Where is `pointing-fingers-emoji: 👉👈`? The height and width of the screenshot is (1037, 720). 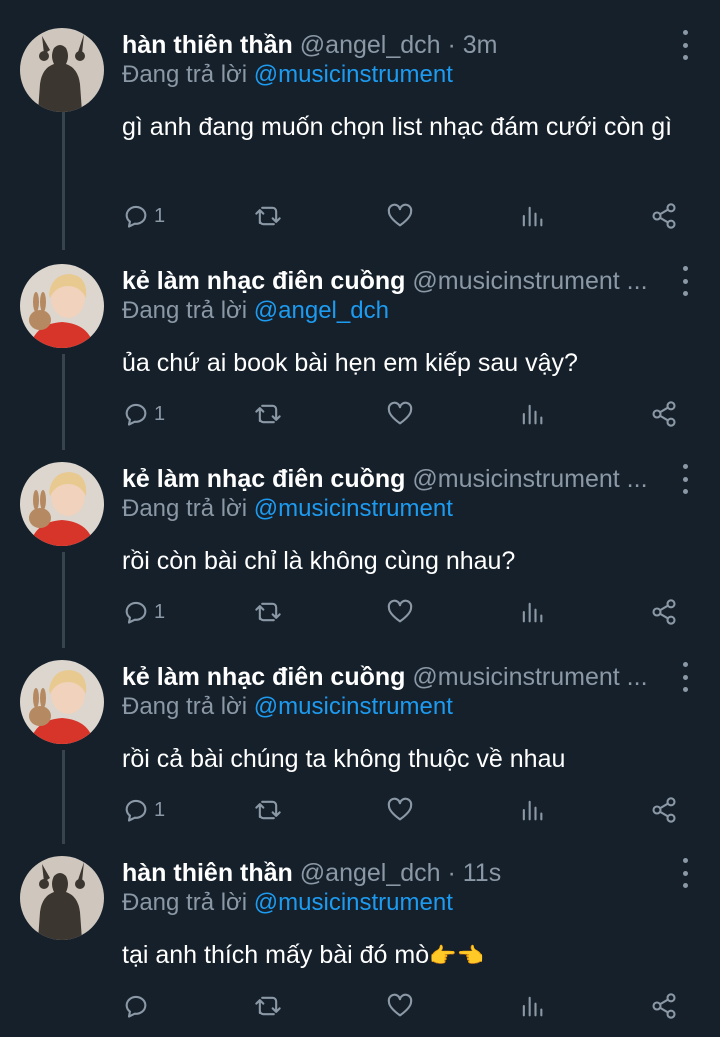
pointing-fingers-emoji: 👉👈 is located at coordinates (456, 955).